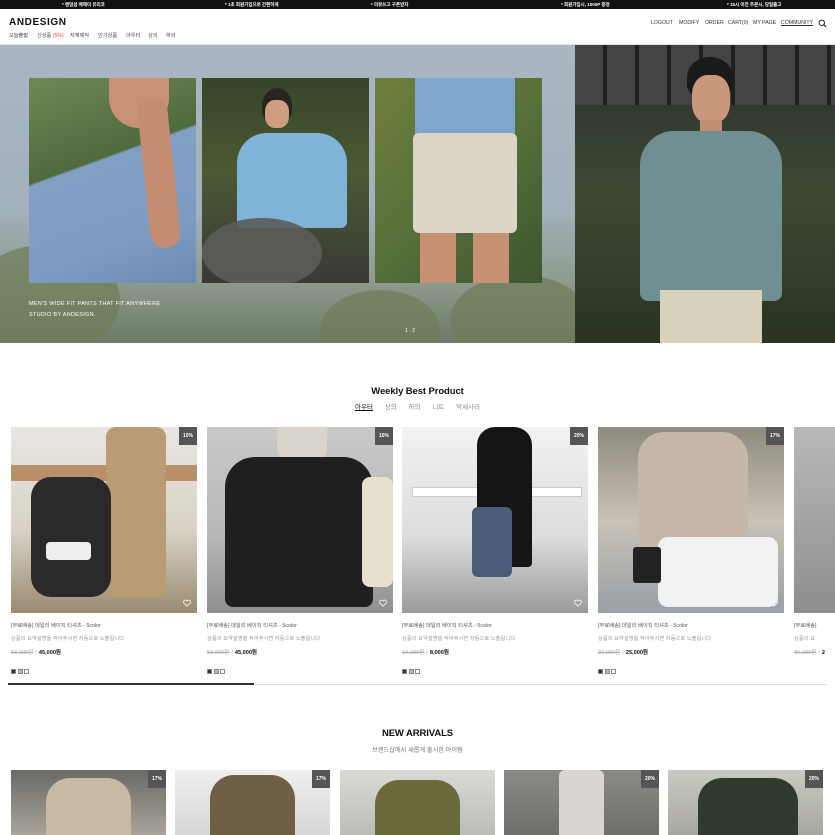 This screenshot has width=835, height=835. Describe the element at coordinates (804, 639) in the screenshot. I see `product-summary: 상품의 요` at that location.